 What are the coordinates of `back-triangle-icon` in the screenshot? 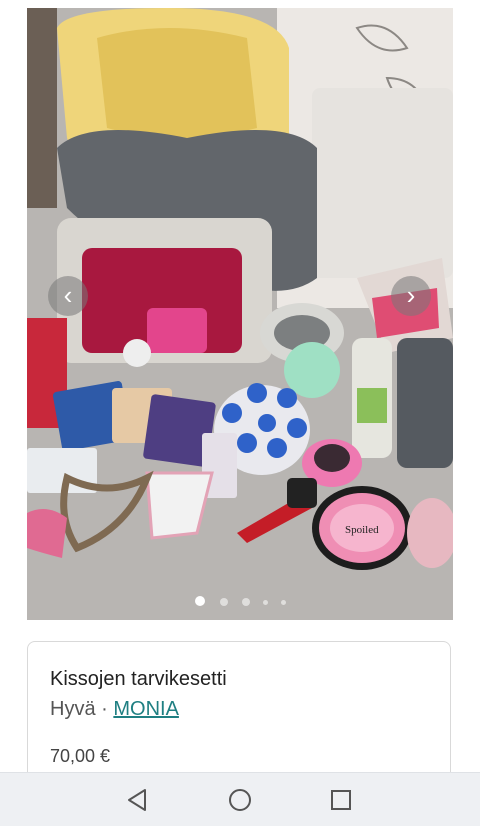 It's located at (138, 800).